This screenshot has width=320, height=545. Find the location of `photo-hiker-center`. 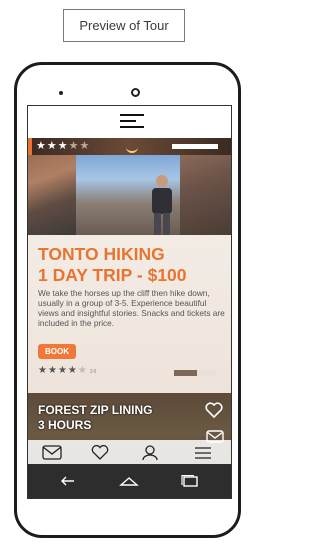

photo-hiker-center is located at coordinates (128, 195).